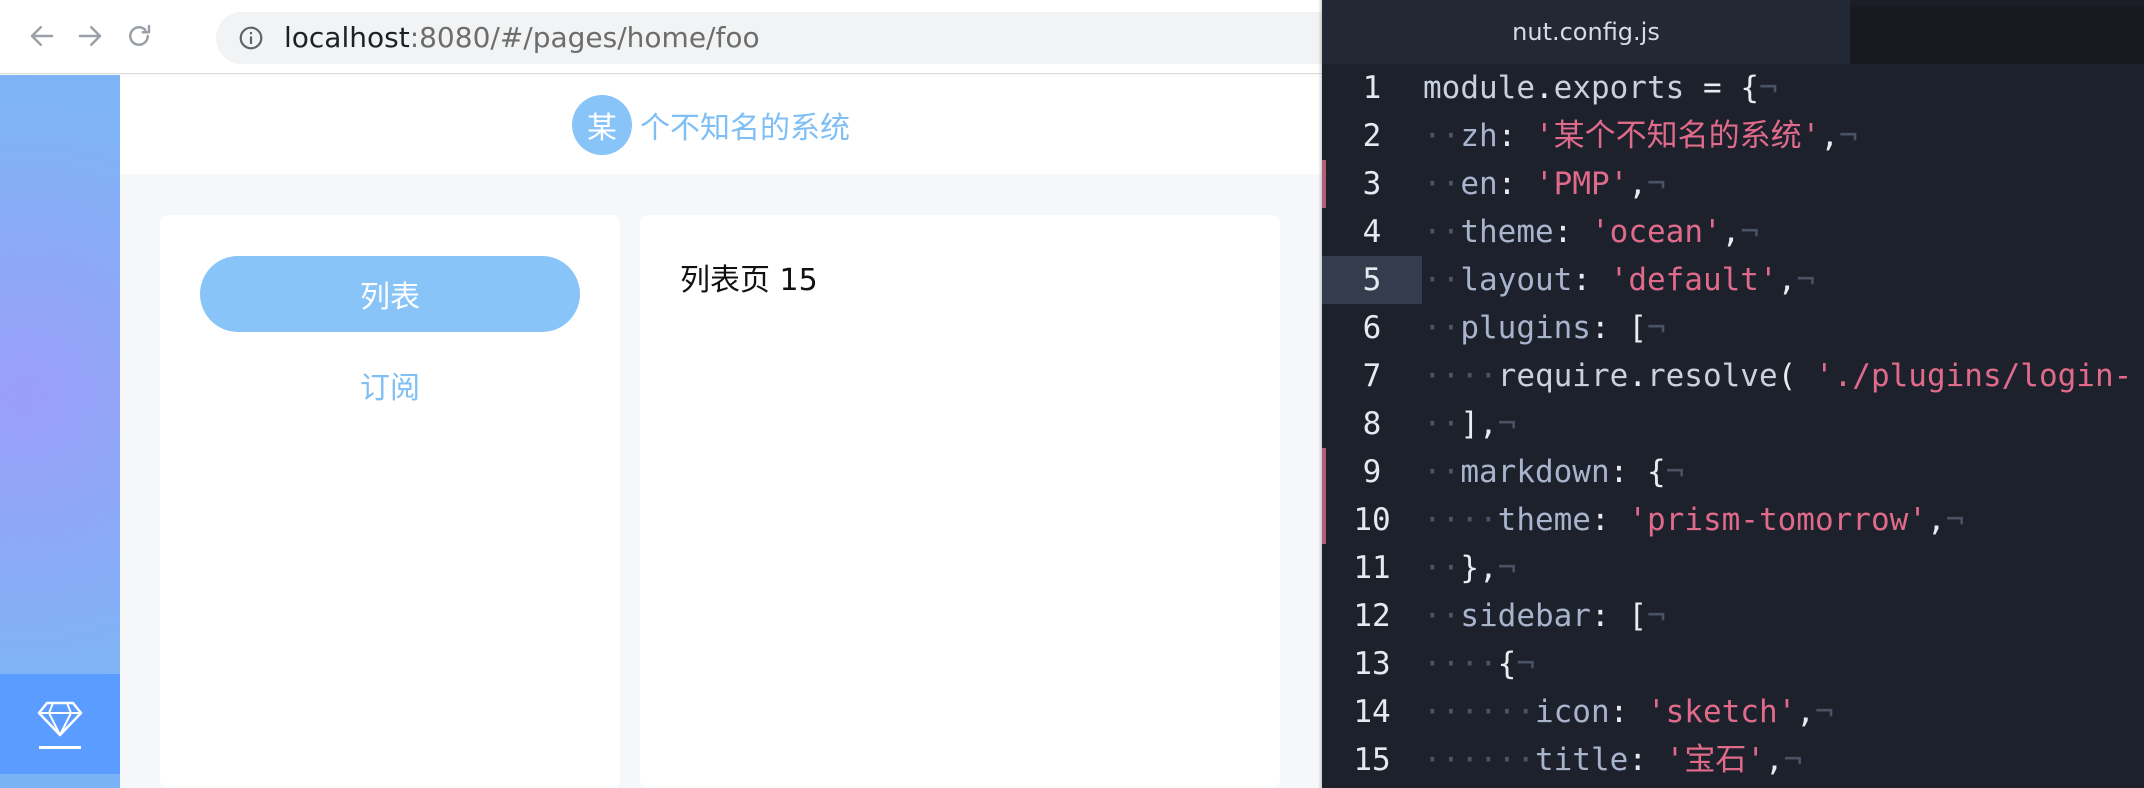 Image resolution: width=2144 pixels, height=788 pixels. Describe the element at coordinates (1372, 616) in the screenshot. I see `line-number: 12` at that location.